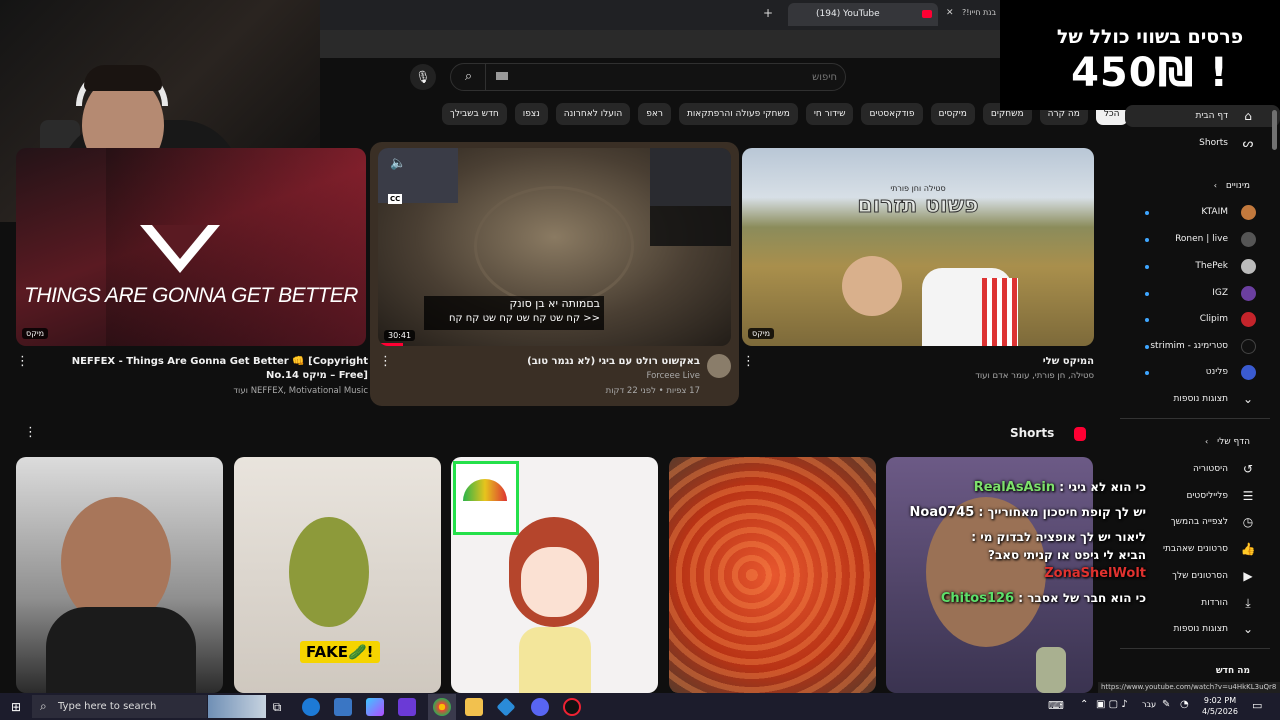 The image size is (1280, 720). I want to click on like-icon: 👍, so click(1248, 549).